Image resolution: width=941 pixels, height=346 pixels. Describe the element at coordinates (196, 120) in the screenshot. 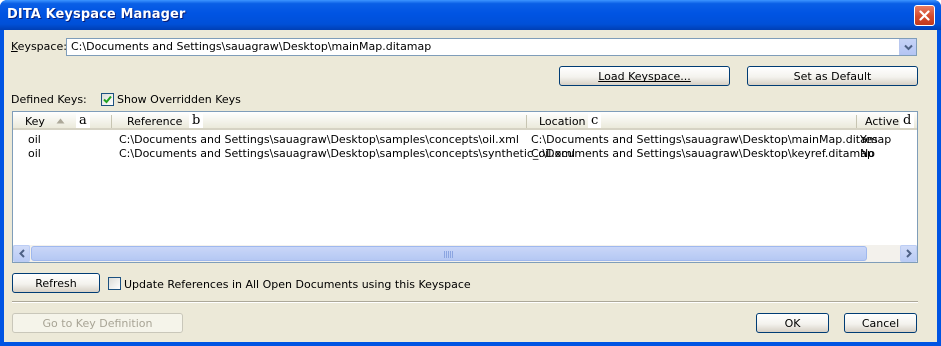

I see `annotation-b: b` at that location.